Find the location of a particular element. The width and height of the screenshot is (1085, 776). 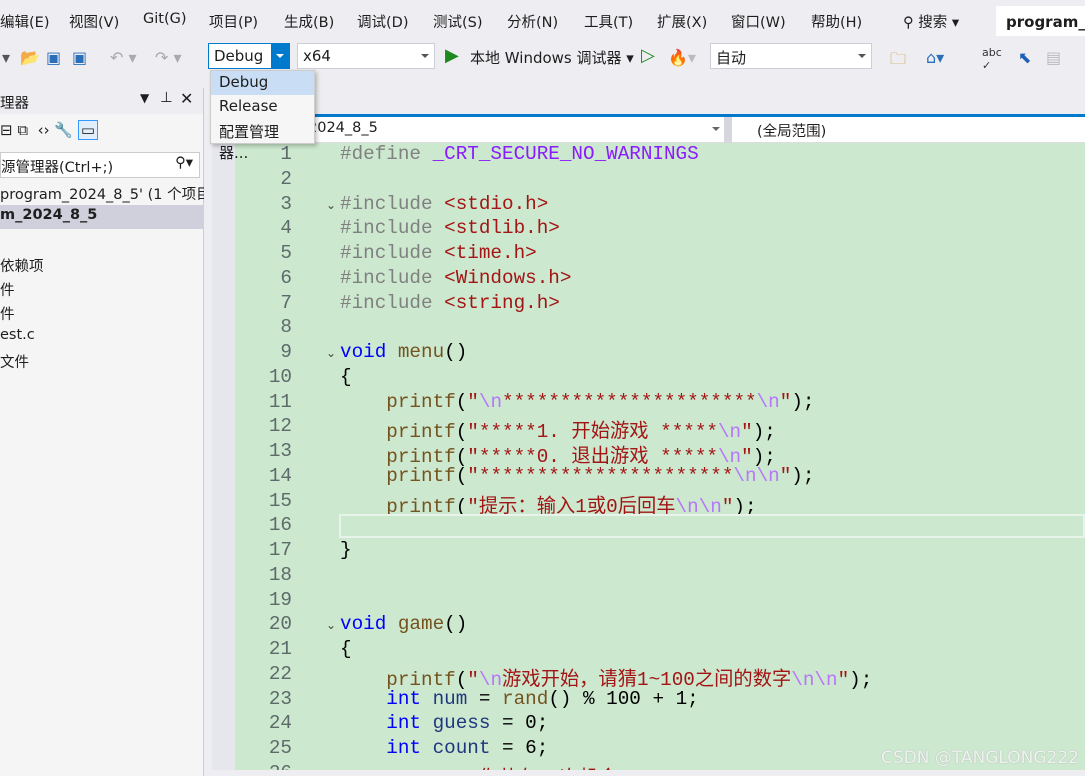

menu-item: 分析(N) is located at coordinates (532, 21).